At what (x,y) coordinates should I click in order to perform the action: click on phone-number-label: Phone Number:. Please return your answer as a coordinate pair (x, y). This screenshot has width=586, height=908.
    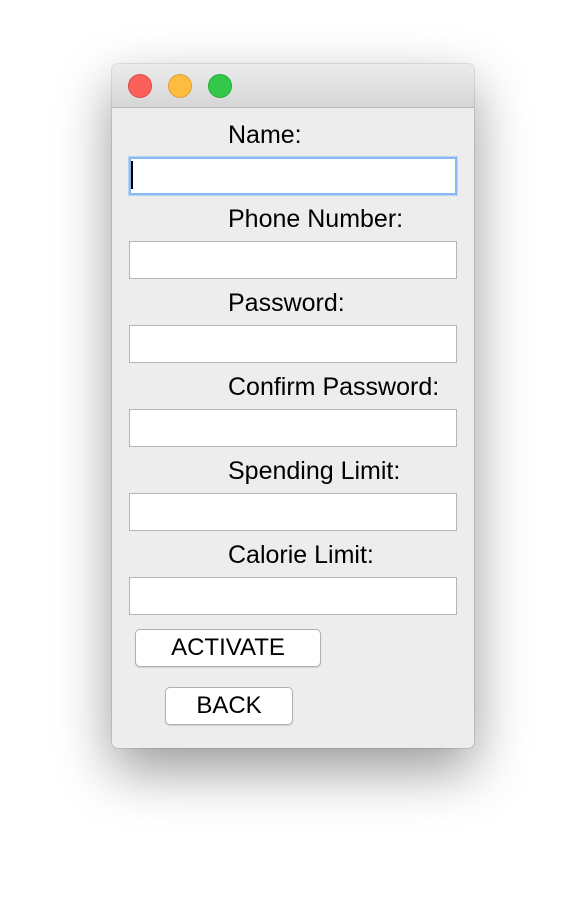
    Looking at the image, I should click on (316, 219).